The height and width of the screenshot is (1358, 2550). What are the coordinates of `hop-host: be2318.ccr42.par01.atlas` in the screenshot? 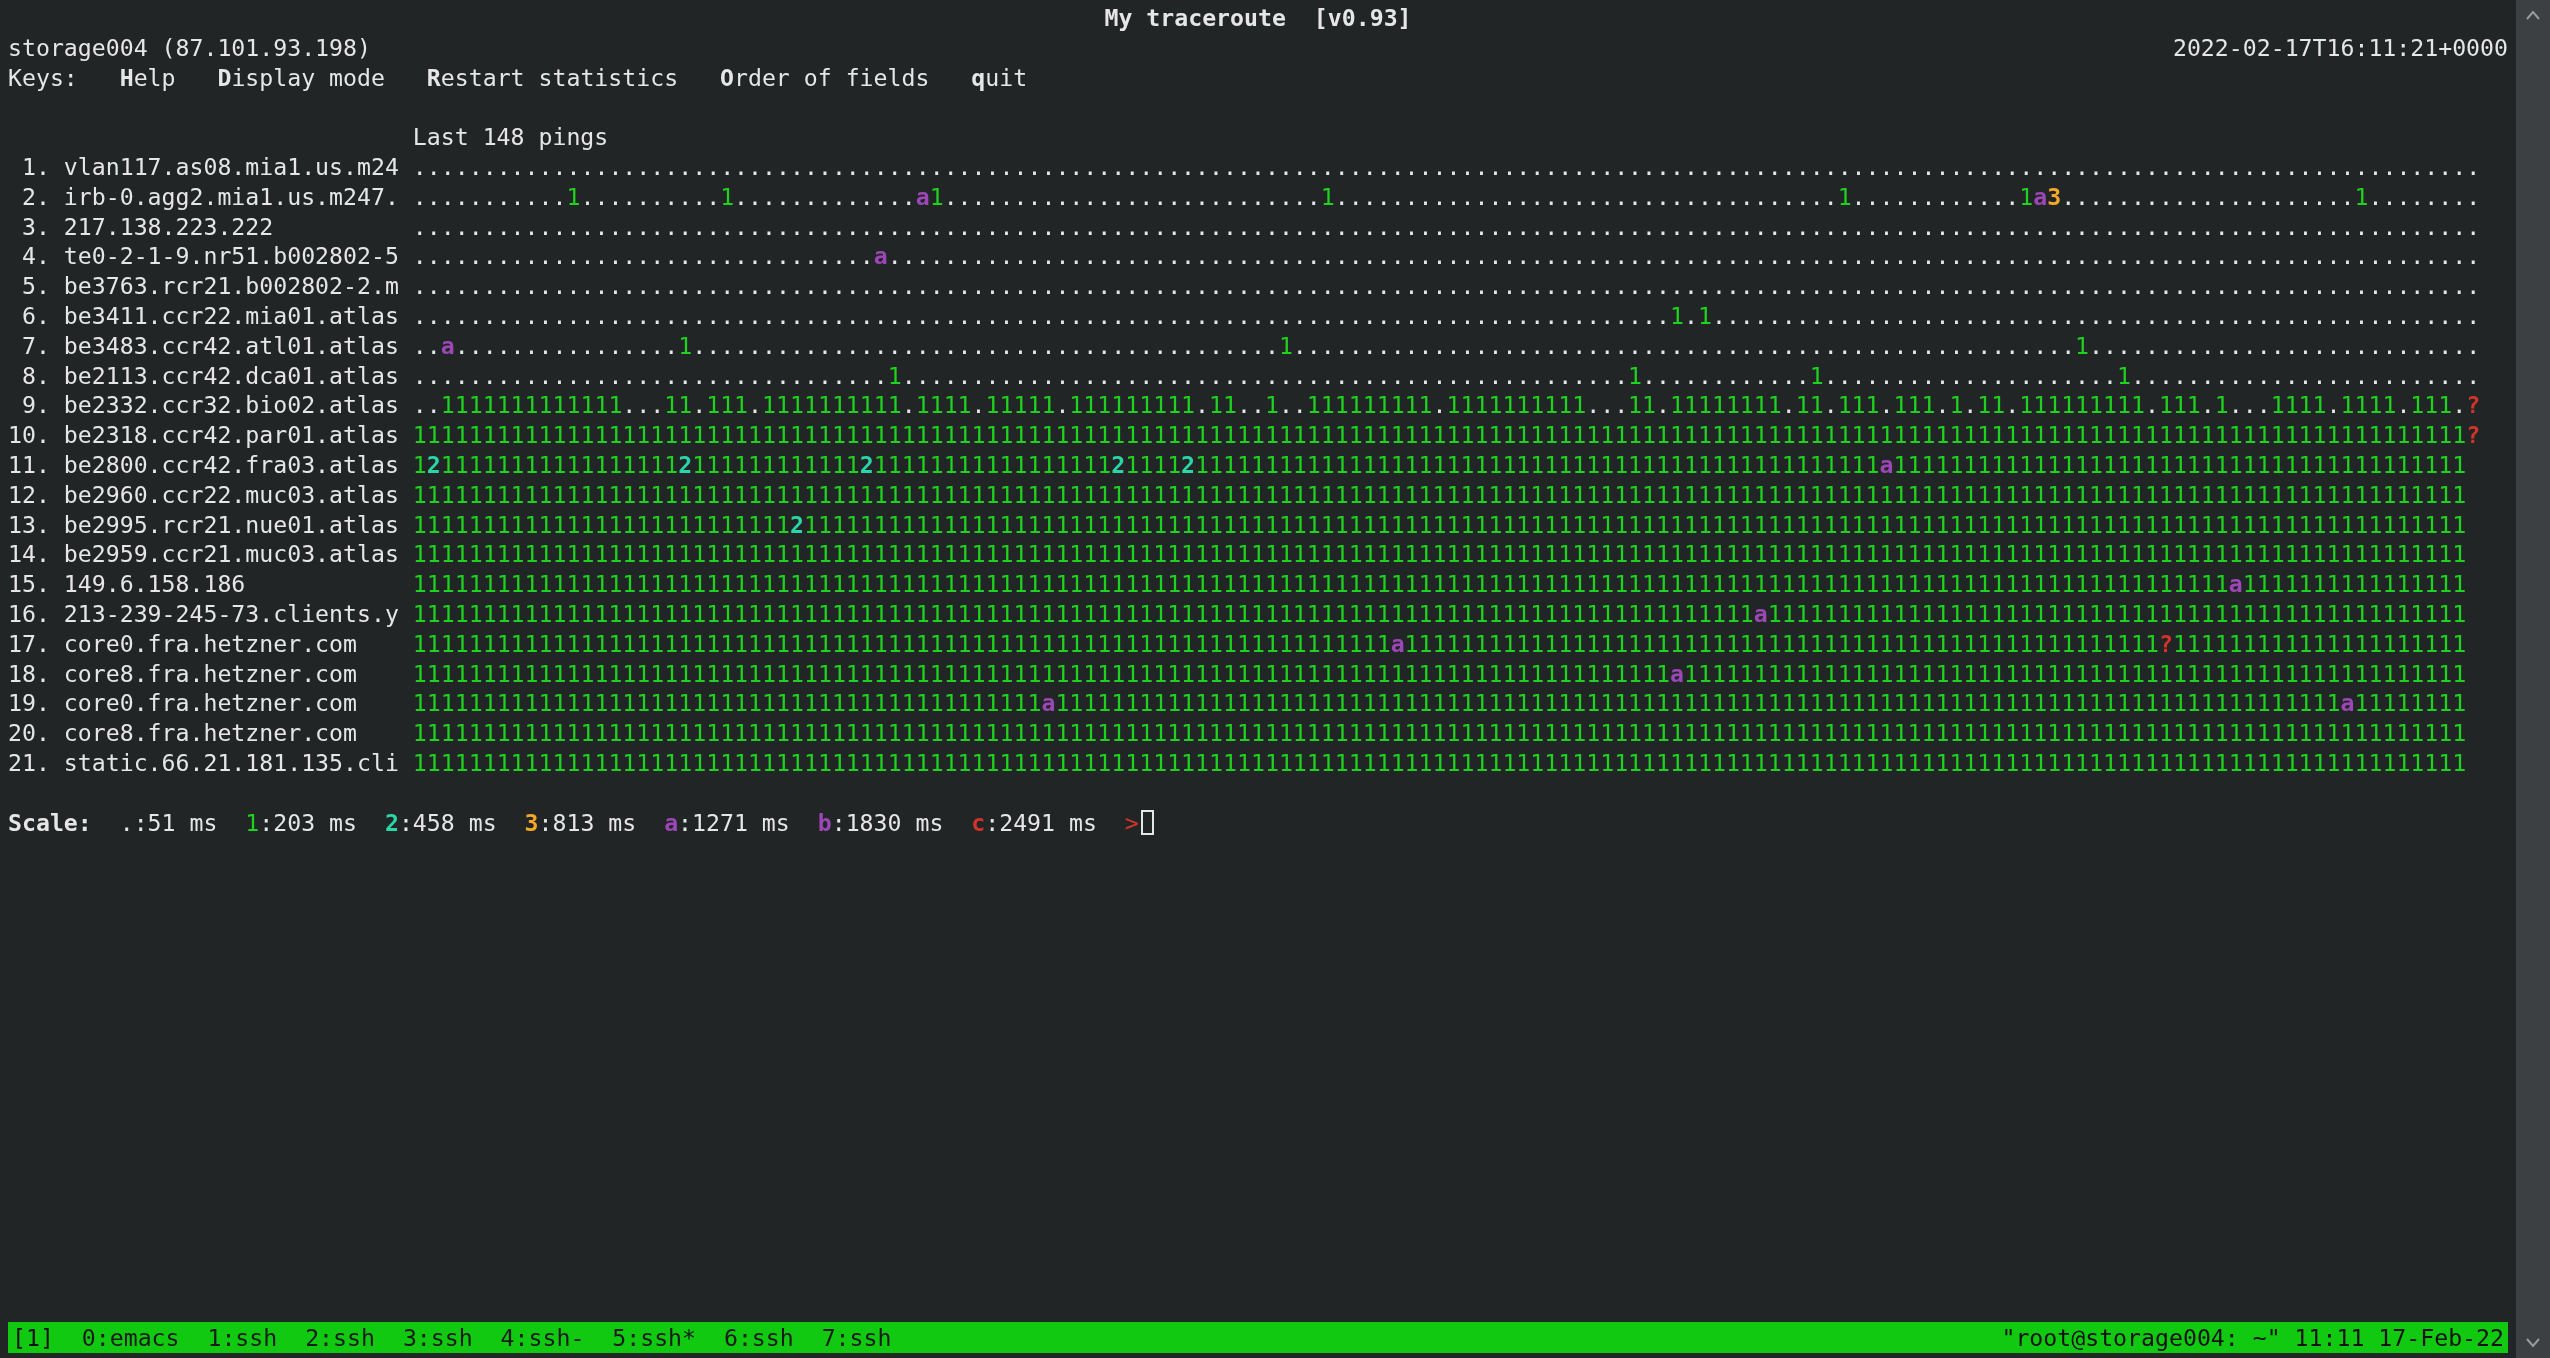 It's located at (231, 435).